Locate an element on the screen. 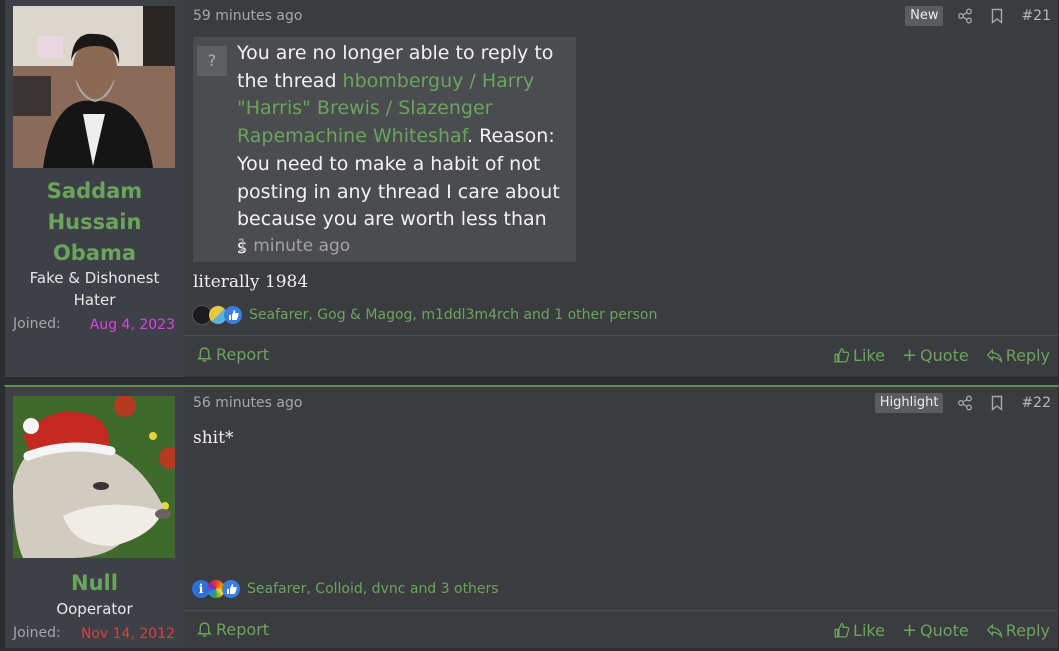 The width and height of the screenshot is (1059, 651). quote-time: 1 minute ago is located at coordinates (294, 246).